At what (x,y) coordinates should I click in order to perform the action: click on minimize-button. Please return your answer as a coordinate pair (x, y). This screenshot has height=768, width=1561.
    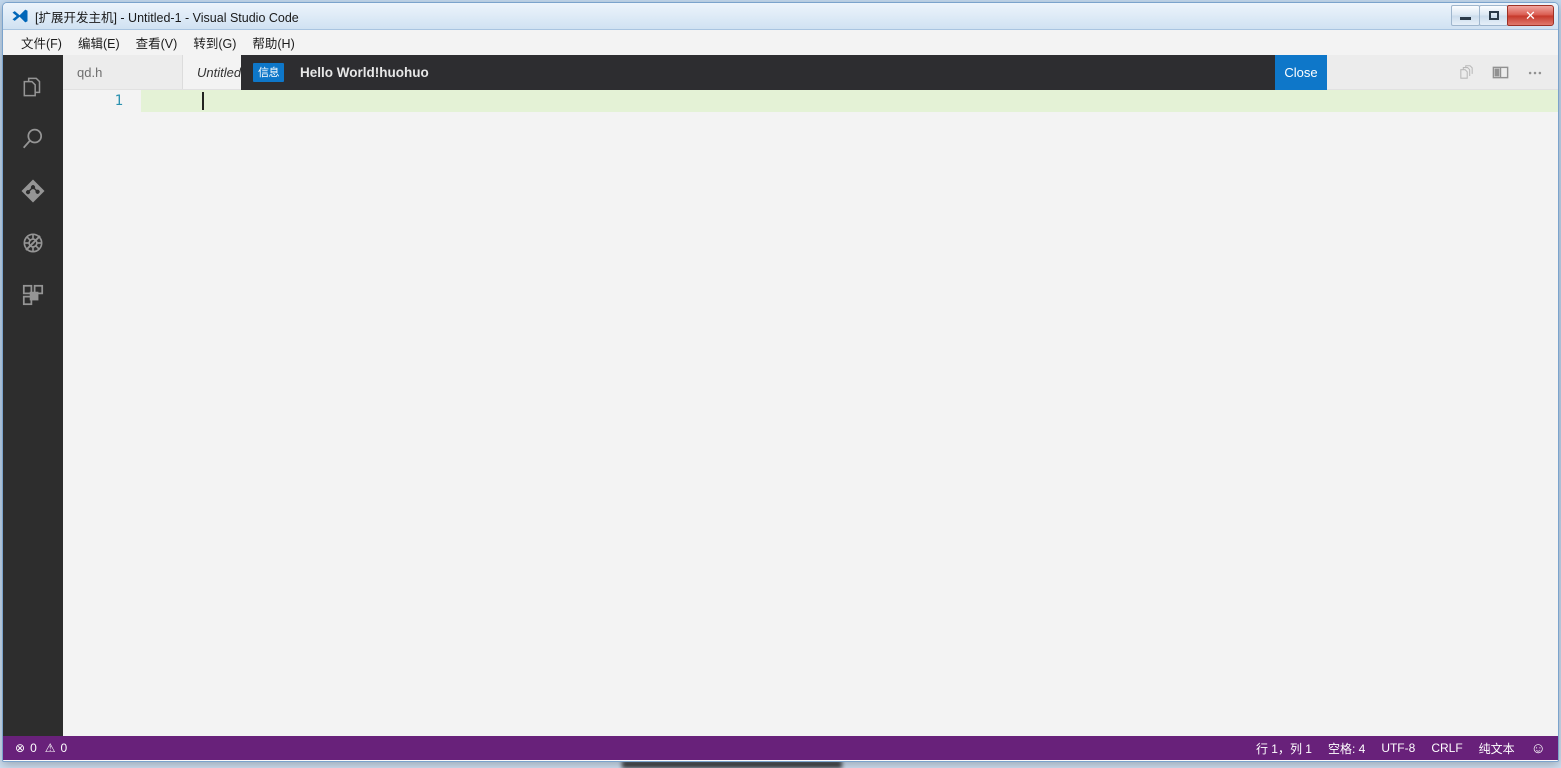
    Looking at the image, I should click on (1465, 15).